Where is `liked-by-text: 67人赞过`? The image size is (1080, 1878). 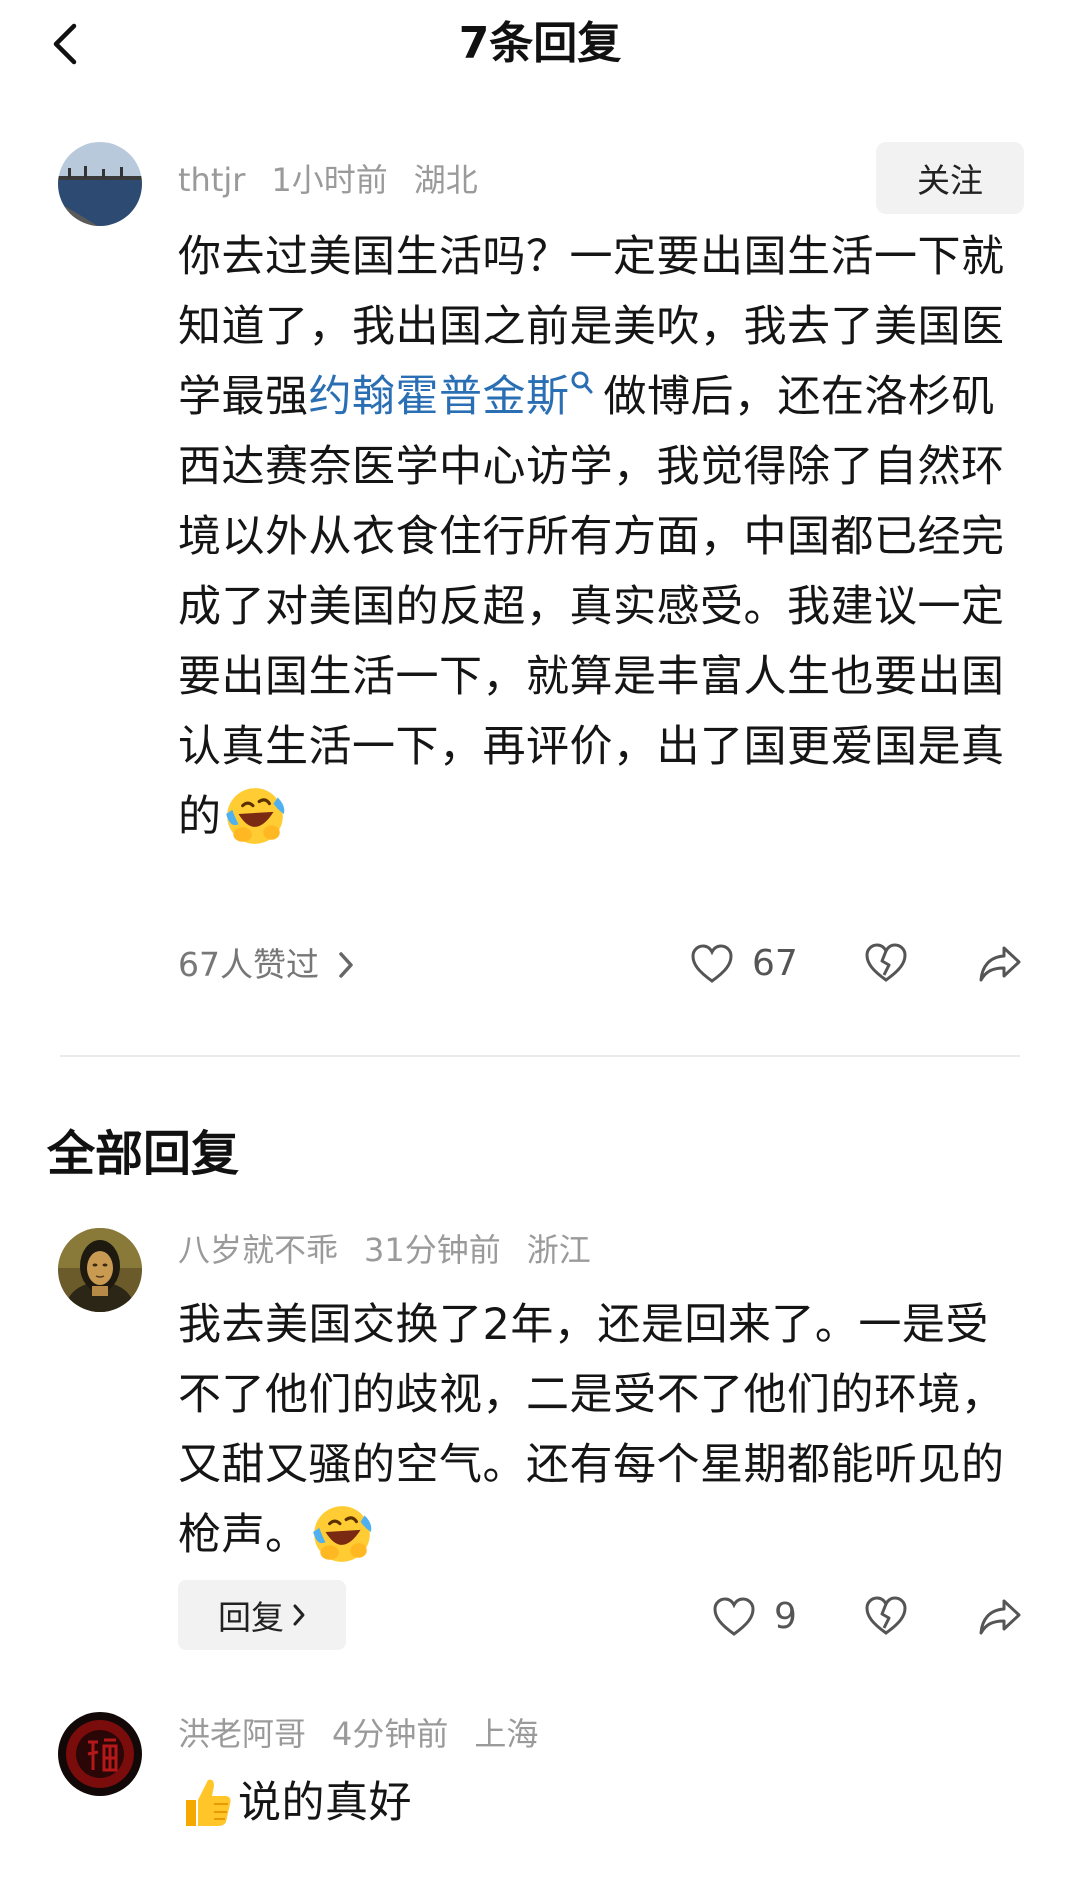
liked-by-text: 67人赞过 is located at coordinates (248, 964).